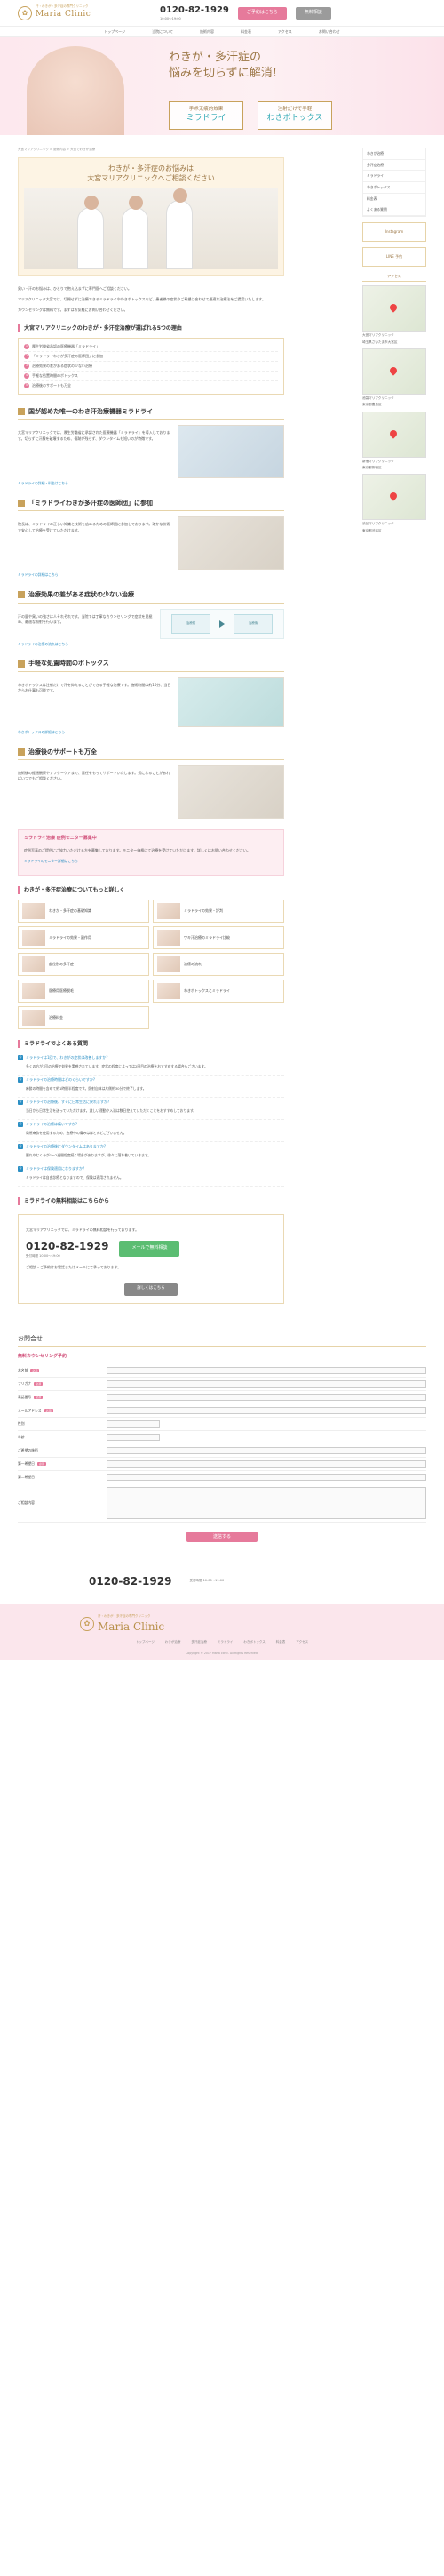 This screenshot has height=2576, width=444. What do you see at coordinates (145, 1642) in the screenshot?
I see `footer-link: トップページ` at bounding box center [145, 1642].